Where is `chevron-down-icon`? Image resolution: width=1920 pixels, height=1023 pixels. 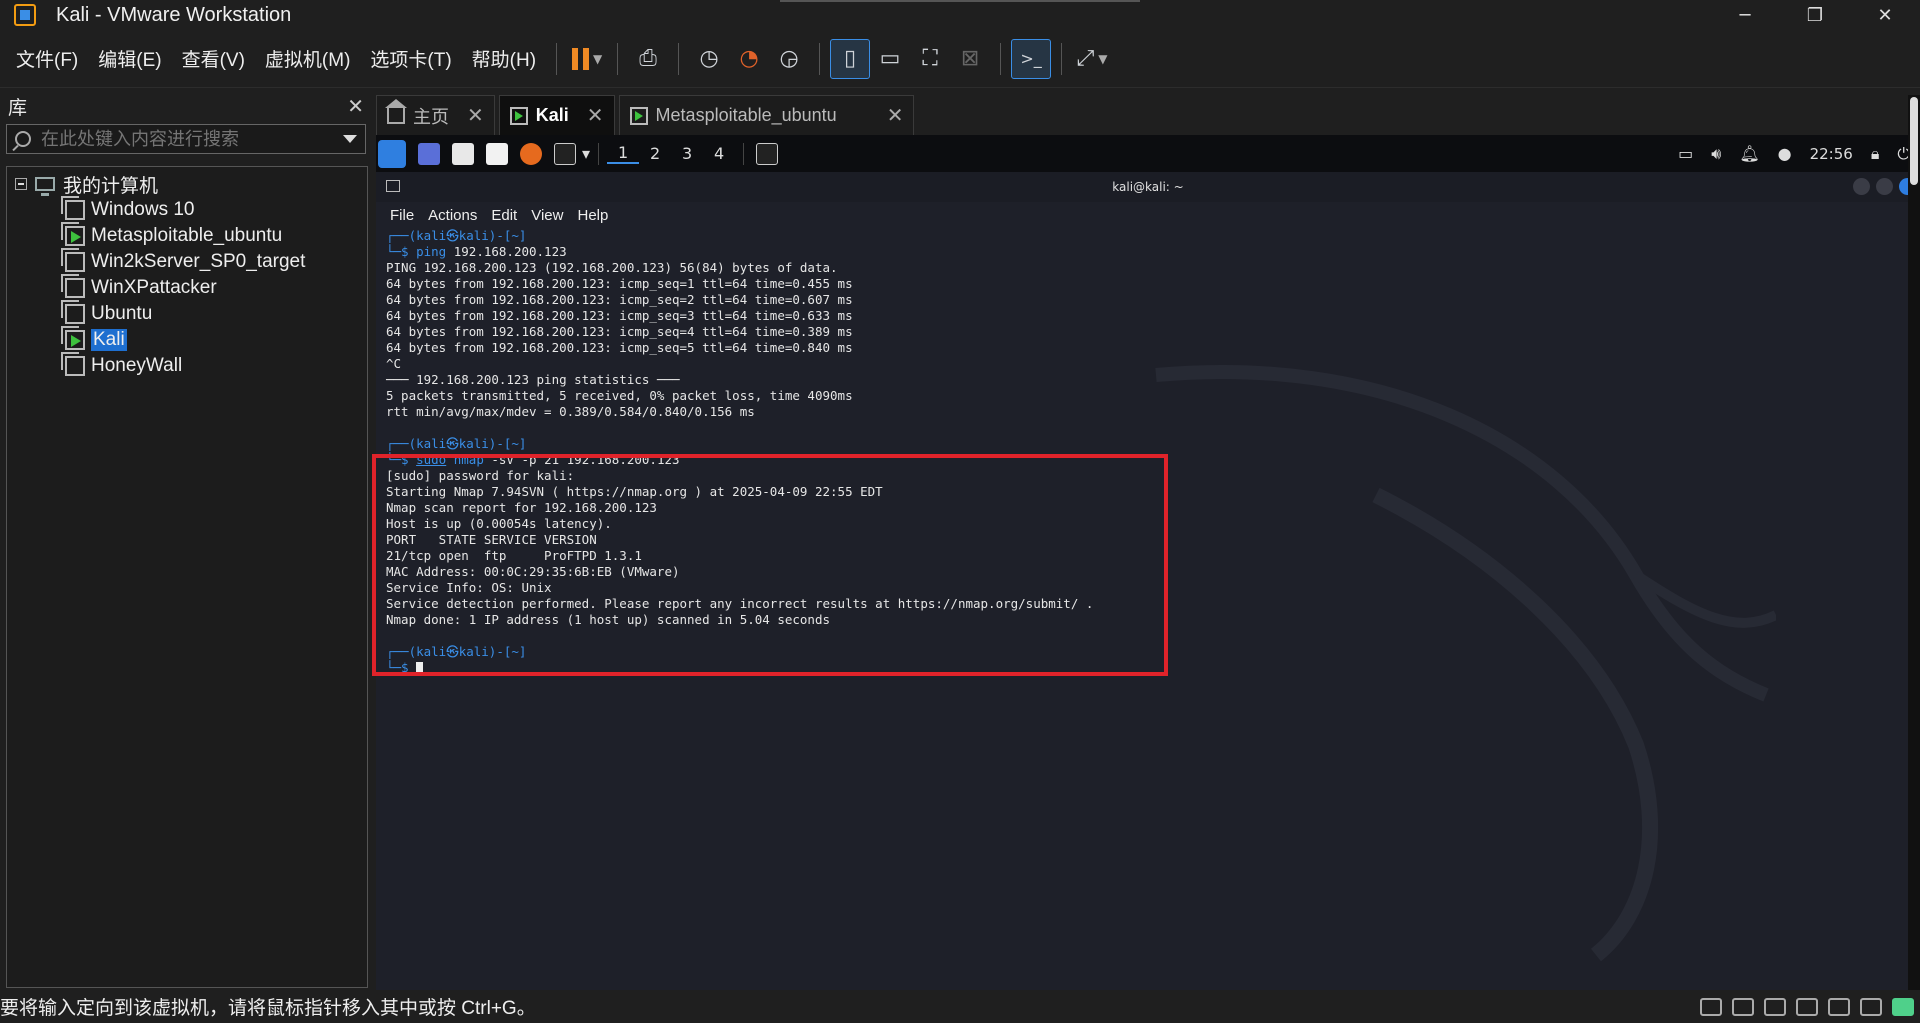 chevron-down-icon is located at coordinates (350, 139).